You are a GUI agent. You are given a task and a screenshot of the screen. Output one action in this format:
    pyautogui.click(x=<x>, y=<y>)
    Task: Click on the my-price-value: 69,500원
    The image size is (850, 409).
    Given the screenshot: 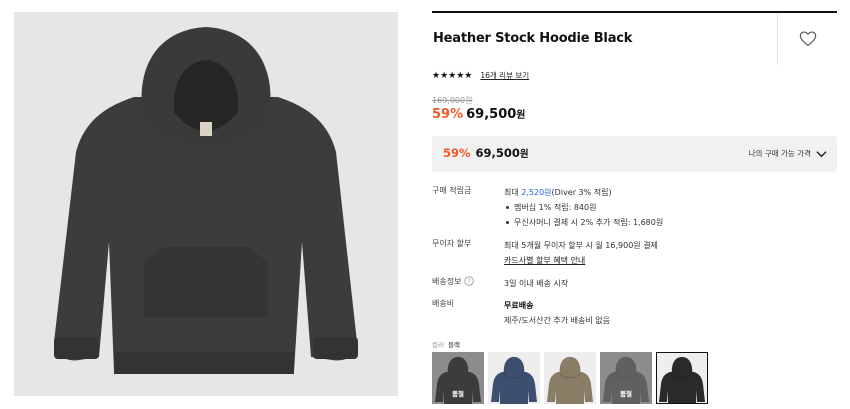 What is the action you would take?
    pyautogui.click(x=502, y=153)
    